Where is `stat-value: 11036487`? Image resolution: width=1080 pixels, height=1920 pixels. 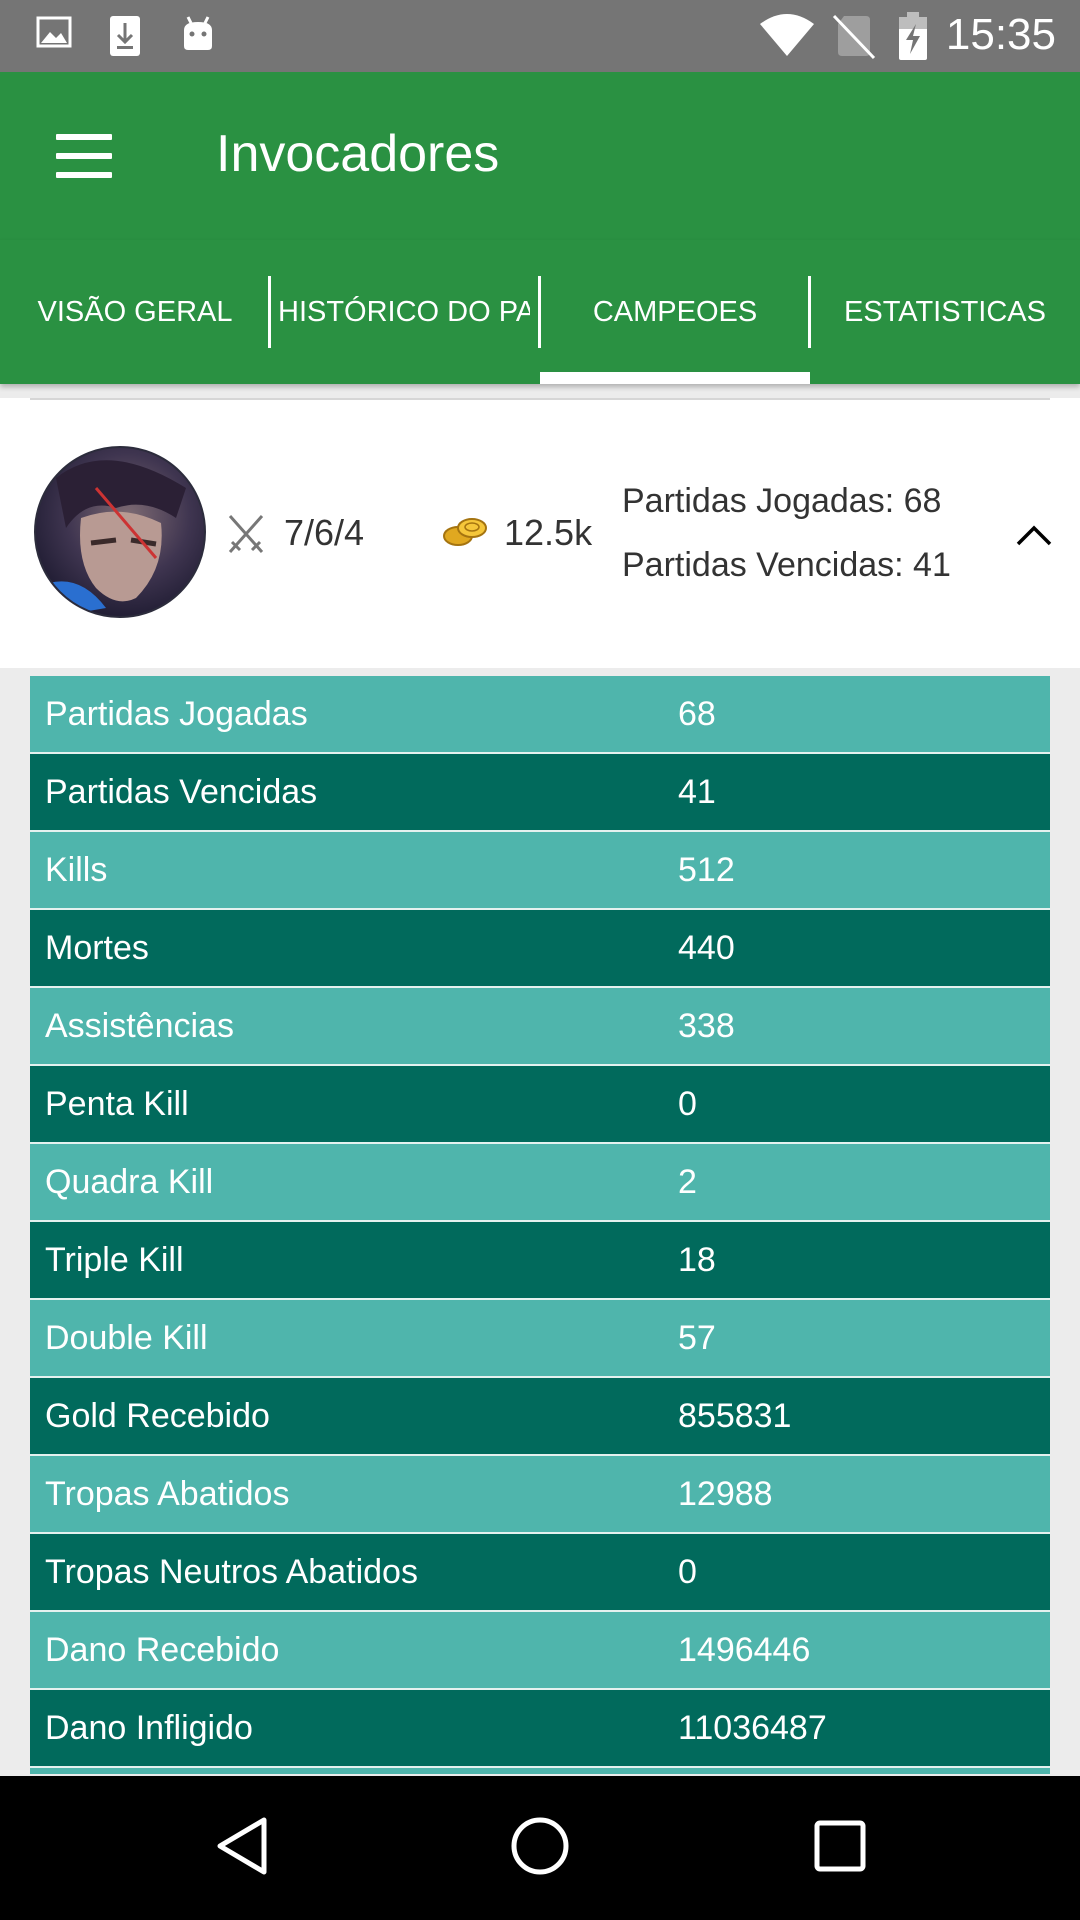 stat-value: 11036487 is located at coordinates (752, 1727).